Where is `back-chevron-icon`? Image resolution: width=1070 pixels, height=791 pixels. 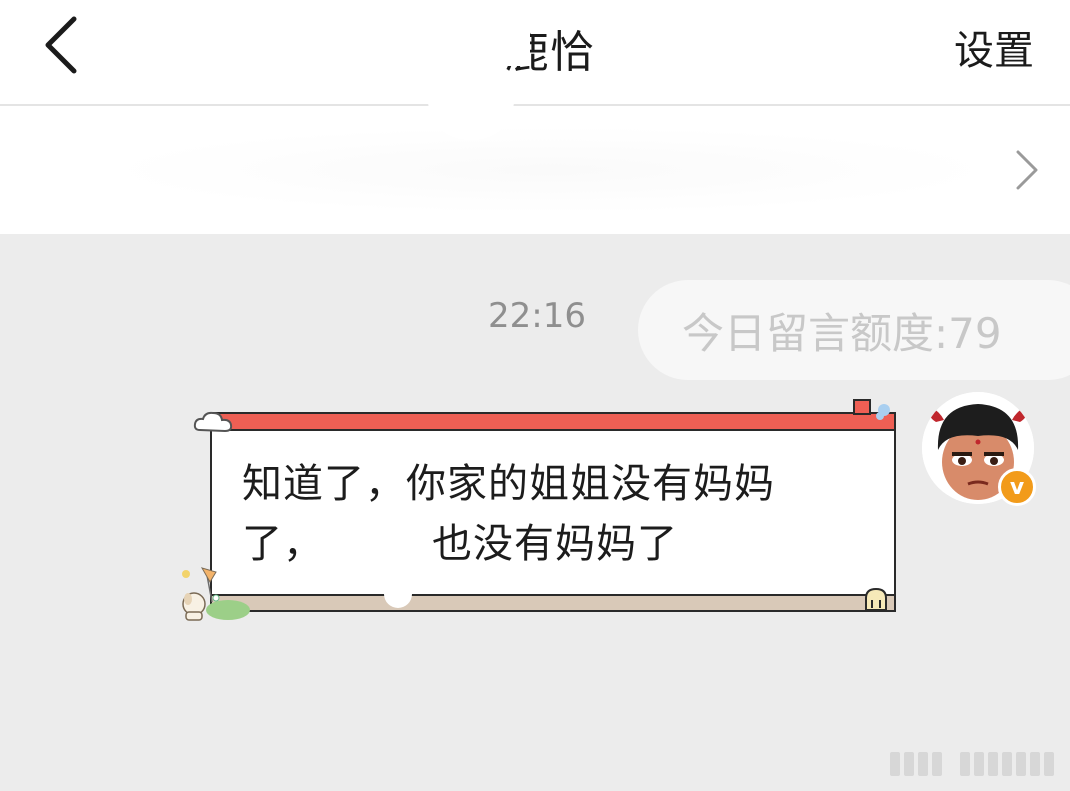
back-chevron-icon is located at coordinates (61, 45).